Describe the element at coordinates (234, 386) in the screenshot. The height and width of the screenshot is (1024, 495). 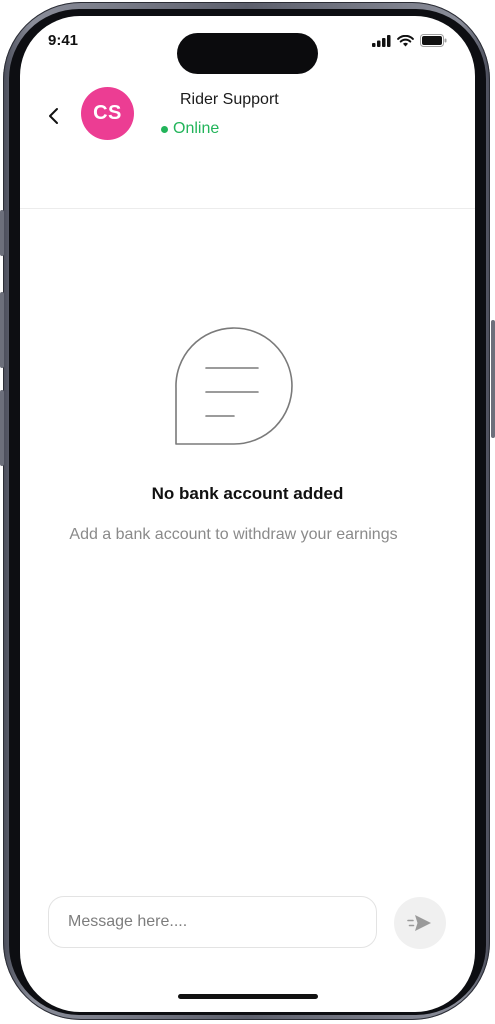
I see `chat-bubble-icon` at that location.